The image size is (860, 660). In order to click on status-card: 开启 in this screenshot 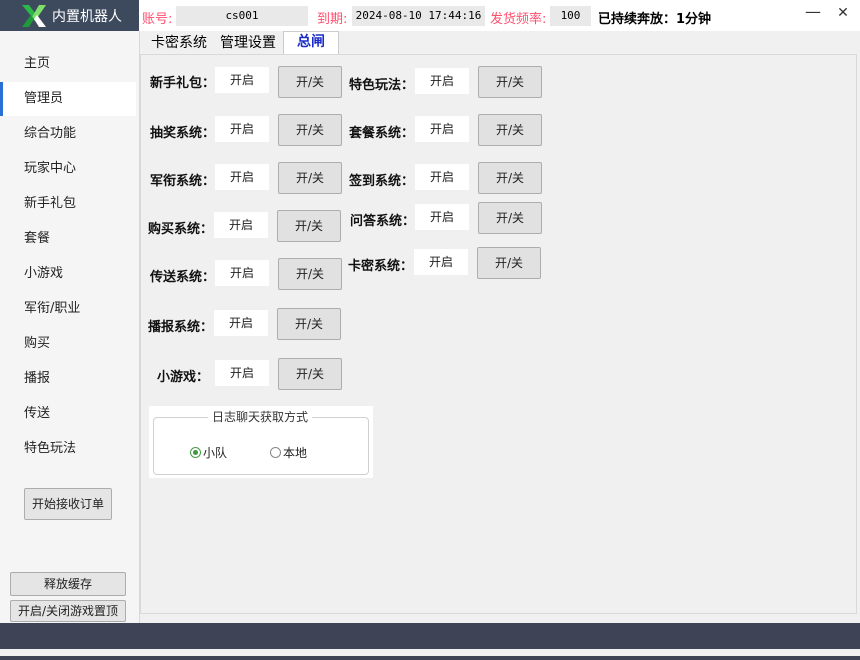, I will do `click(441, 262)`.